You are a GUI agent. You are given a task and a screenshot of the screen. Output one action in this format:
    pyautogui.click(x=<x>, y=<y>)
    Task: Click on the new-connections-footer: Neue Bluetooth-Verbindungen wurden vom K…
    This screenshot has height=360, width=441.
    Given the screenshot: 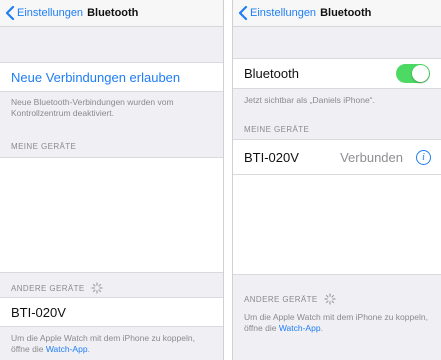 What is the action you would take?
    pyautogui.click(x=92, y=107)
    